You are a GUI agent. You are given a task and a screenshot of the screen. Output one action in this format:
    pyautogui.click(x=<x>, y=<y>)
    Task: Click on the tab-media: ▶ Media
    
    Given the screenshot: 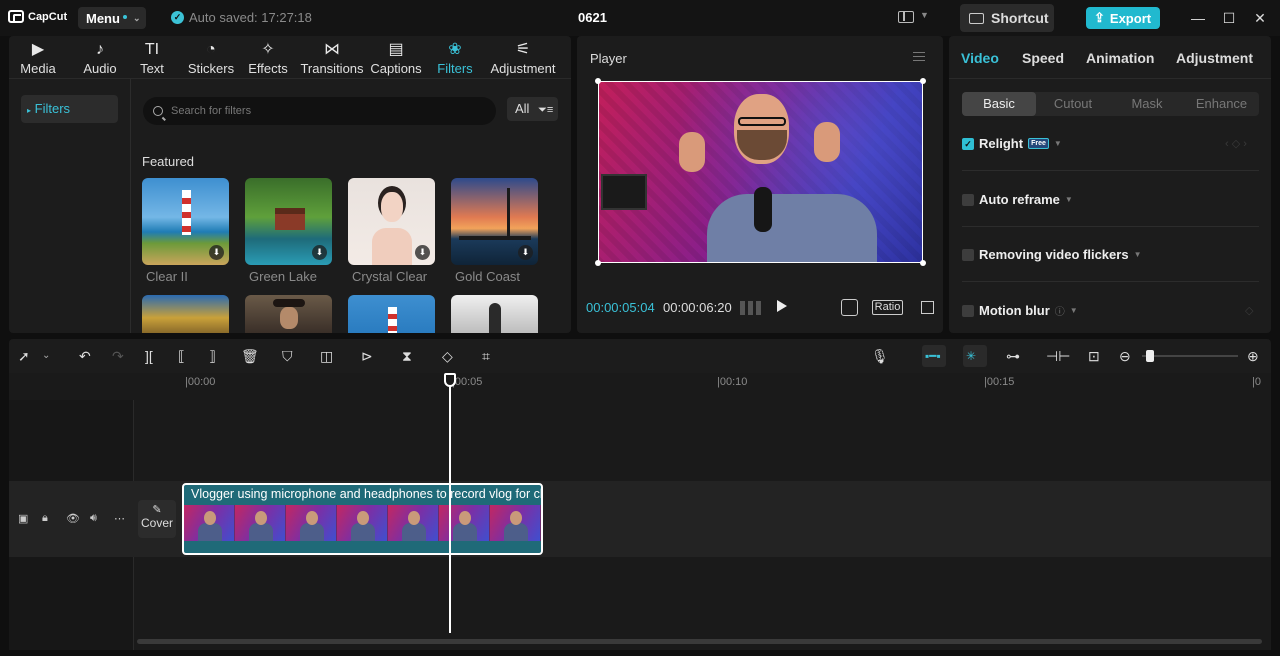 What is the action you would take?
    pyautogui.click(x=38, y=58)
    